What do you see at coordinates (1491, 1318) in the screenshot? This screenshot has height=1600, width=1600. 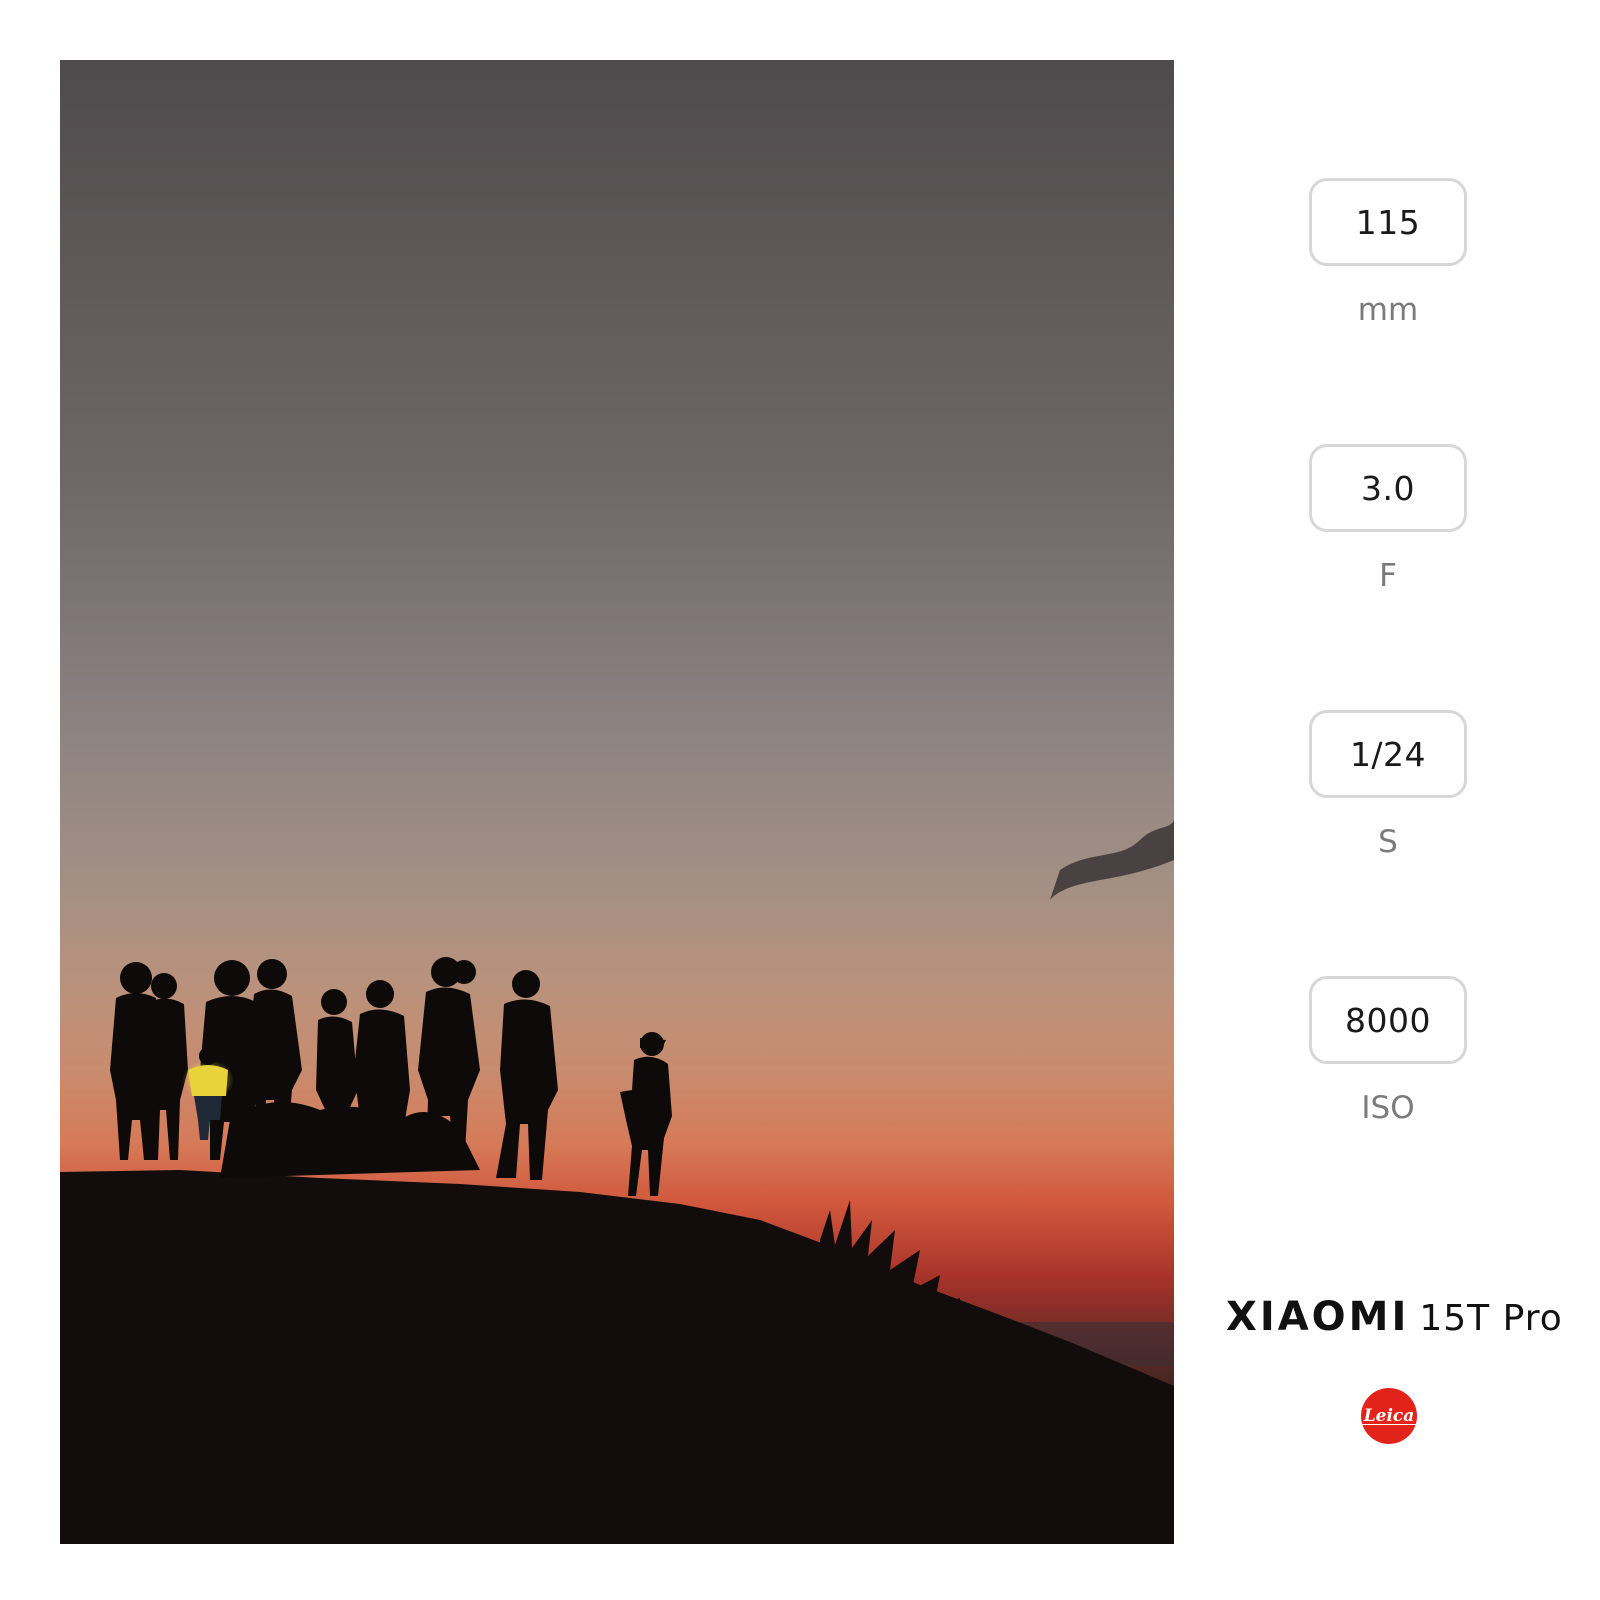 I see `brand-model: 15T Pro` at bounding box center [1491, 1318].